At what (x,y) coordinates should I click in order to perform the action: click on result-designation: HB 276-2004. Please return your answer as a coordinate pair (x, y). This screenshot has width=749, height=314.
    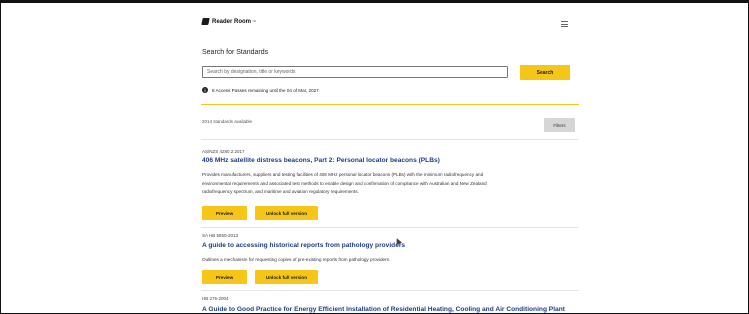
    Looking at the image, I should click on (215, 298).